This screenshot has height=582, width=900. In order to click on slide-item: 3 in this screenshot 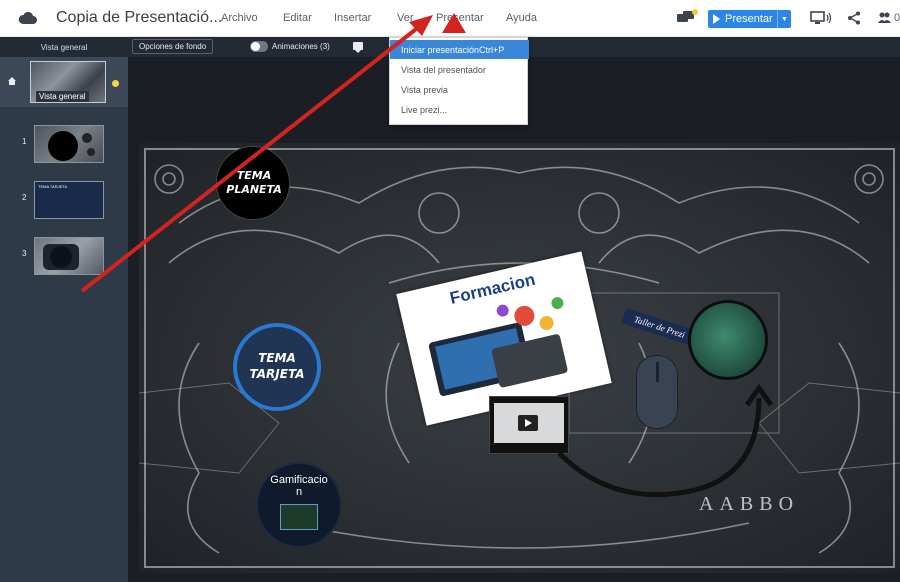, I will do `click(64, 256)`.